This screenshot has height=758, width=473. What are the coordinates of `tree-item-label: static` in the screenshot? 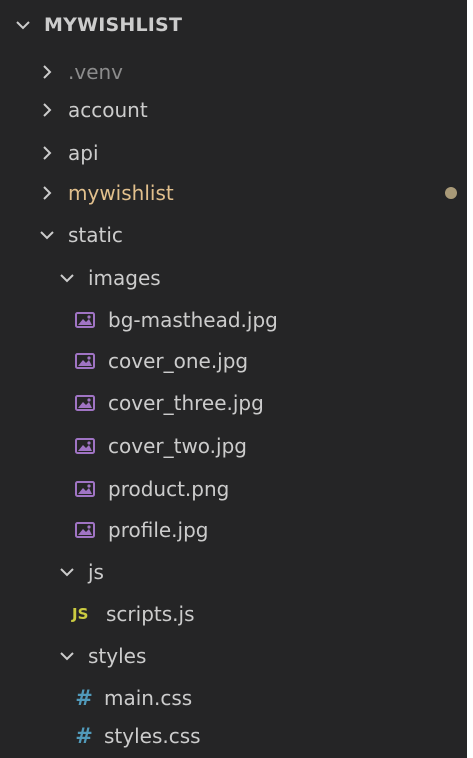 It's located at (95, 235).